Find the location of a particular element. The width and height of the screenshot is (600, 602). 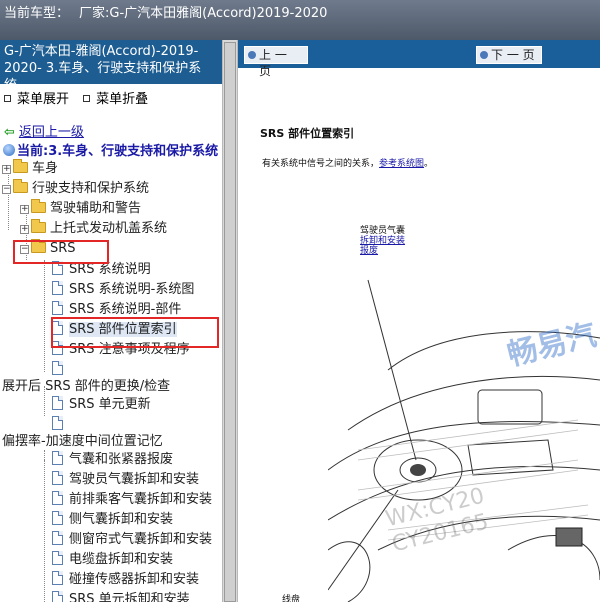

menu-controls: 菜单展开 菜单折叠 is located at coordinates (111, 95).